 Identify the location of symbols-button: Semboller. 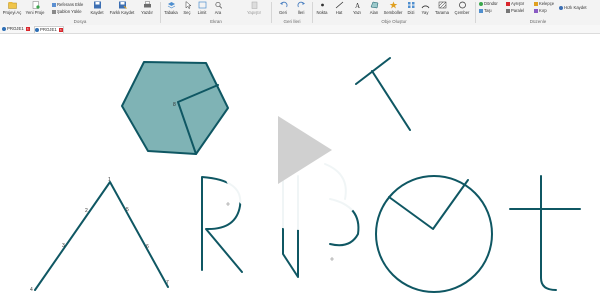
(393, 8).